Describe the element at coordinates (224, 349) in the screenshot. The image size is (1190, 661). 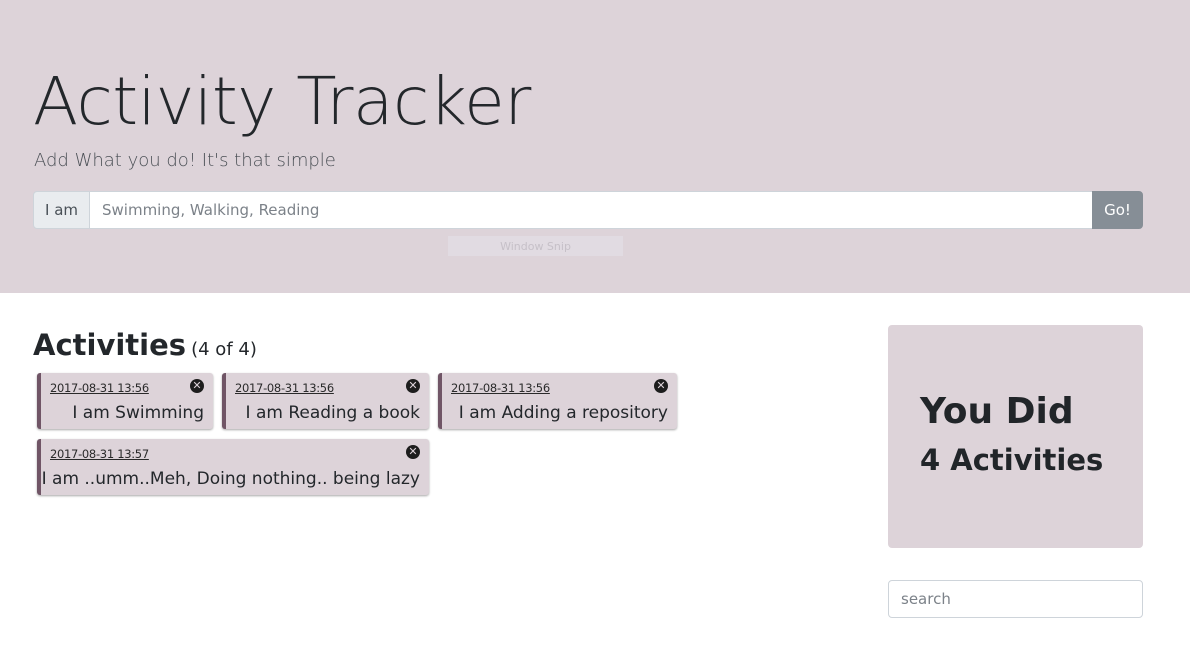
I see `activities-count: (4 of 4)` at that location.